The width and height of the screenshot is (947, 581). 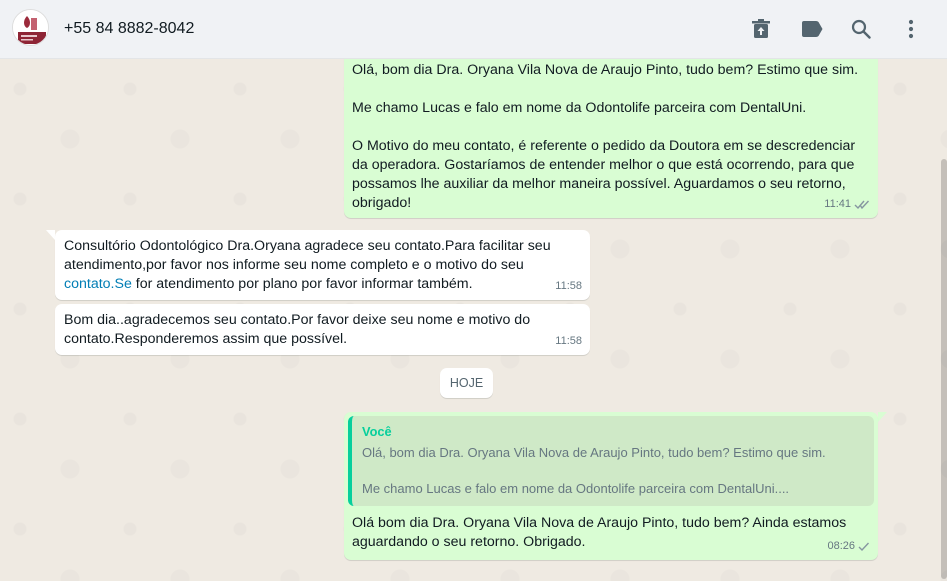 I want to click on search-icon, so click(x=861, y=29).